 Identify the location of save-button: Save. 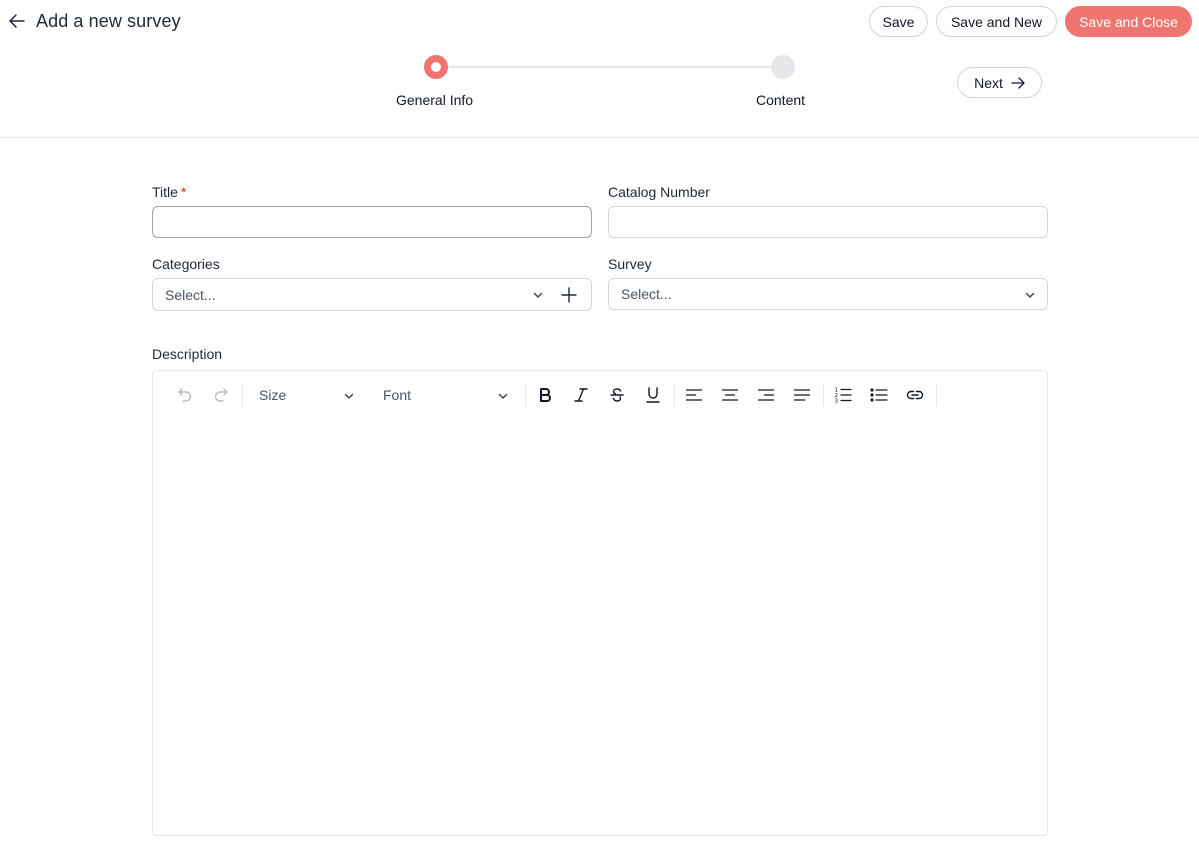
(898, 21).